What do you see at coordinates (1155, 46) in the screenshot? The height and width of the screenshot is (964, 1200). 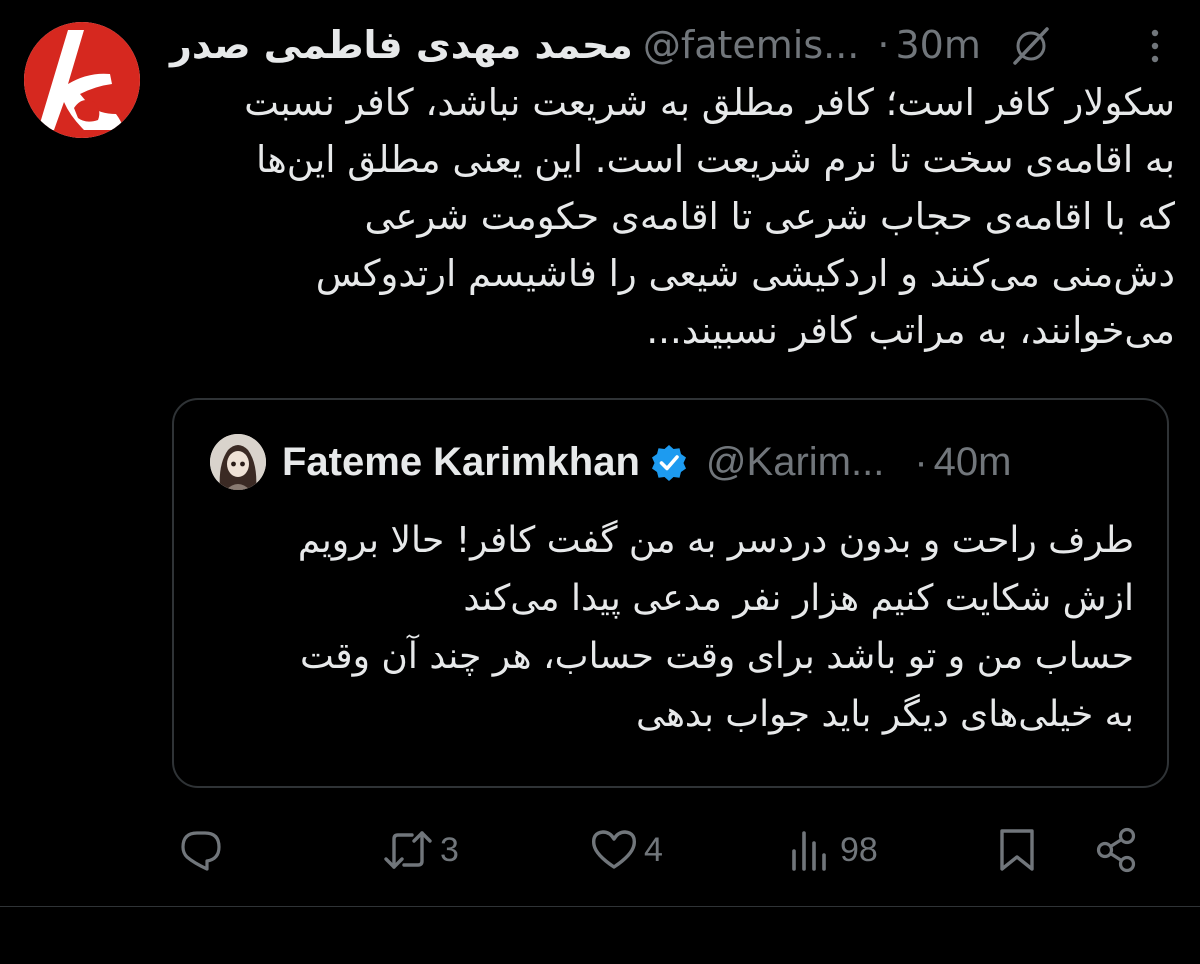 I see `more-options-icon` at bounding box center [1155, 46].